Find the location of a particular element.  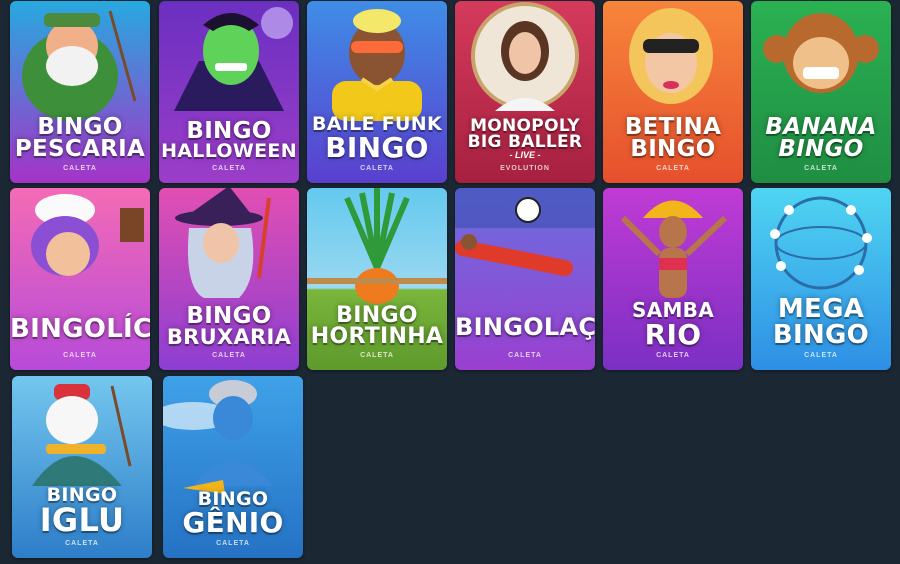

game-card-bingolaco: Bingolaço CALETA is located at coordinates (525, 279).